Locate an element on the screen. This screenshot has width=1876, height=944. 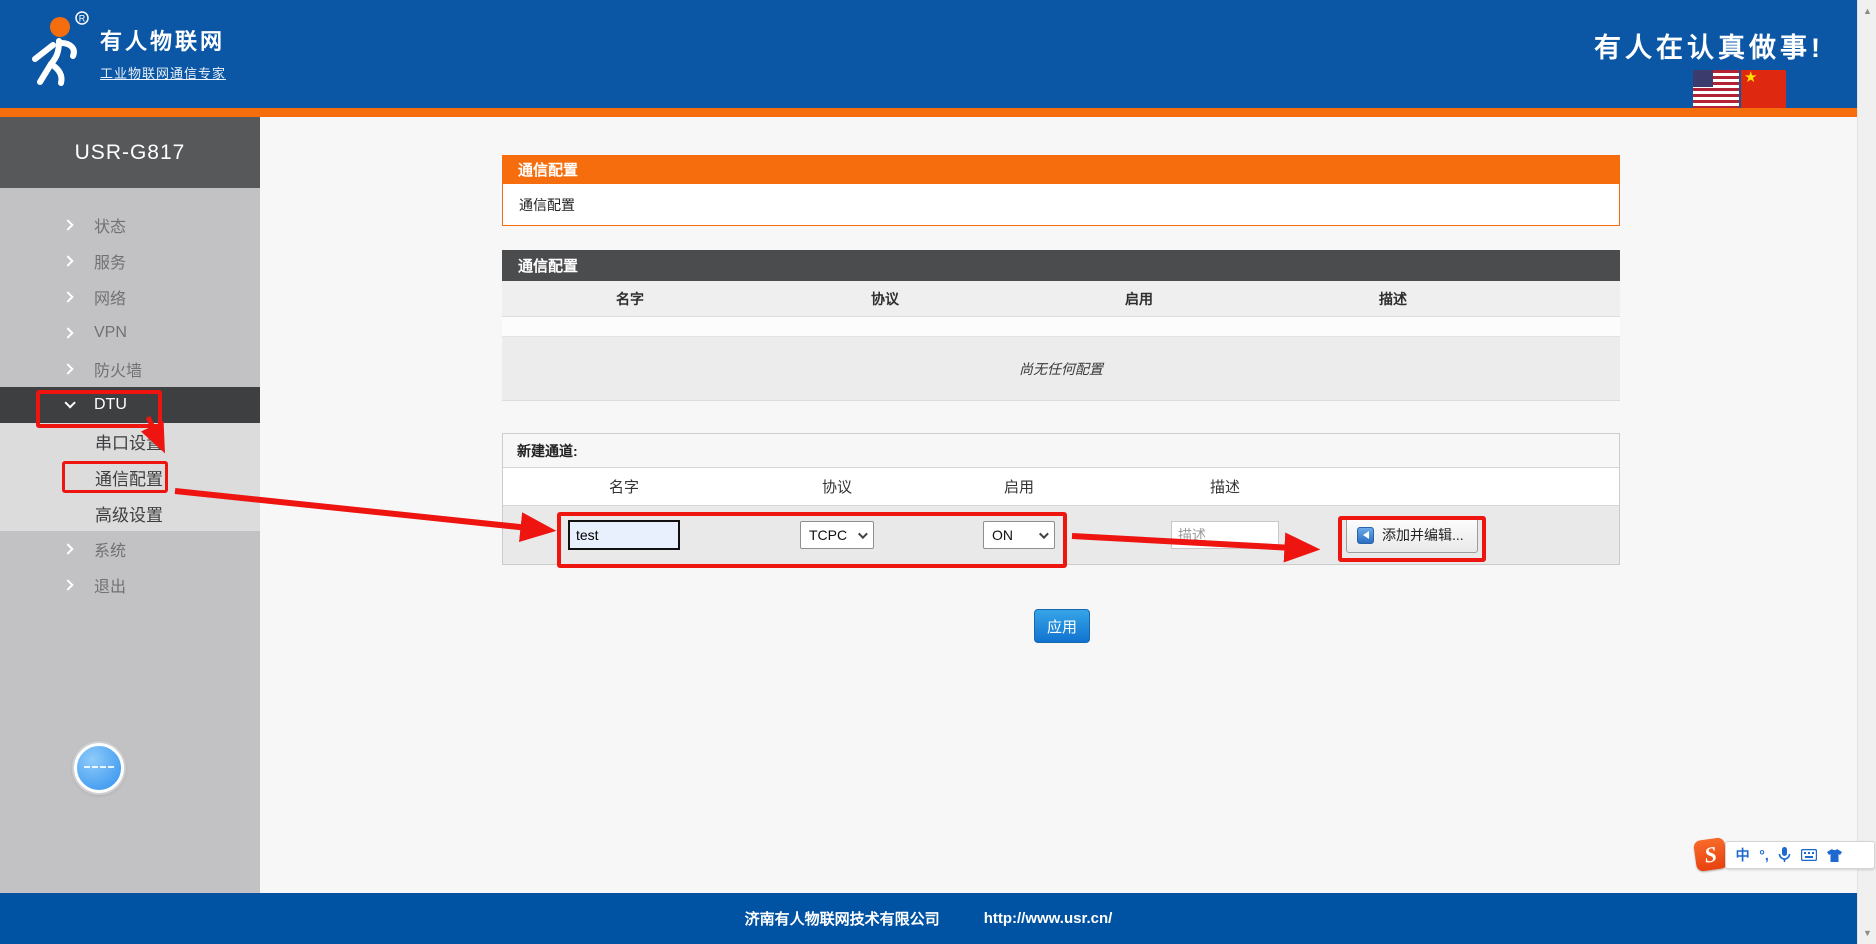
info-panel: 通信配置 通信配置 is located at coordinates (1061, 190).